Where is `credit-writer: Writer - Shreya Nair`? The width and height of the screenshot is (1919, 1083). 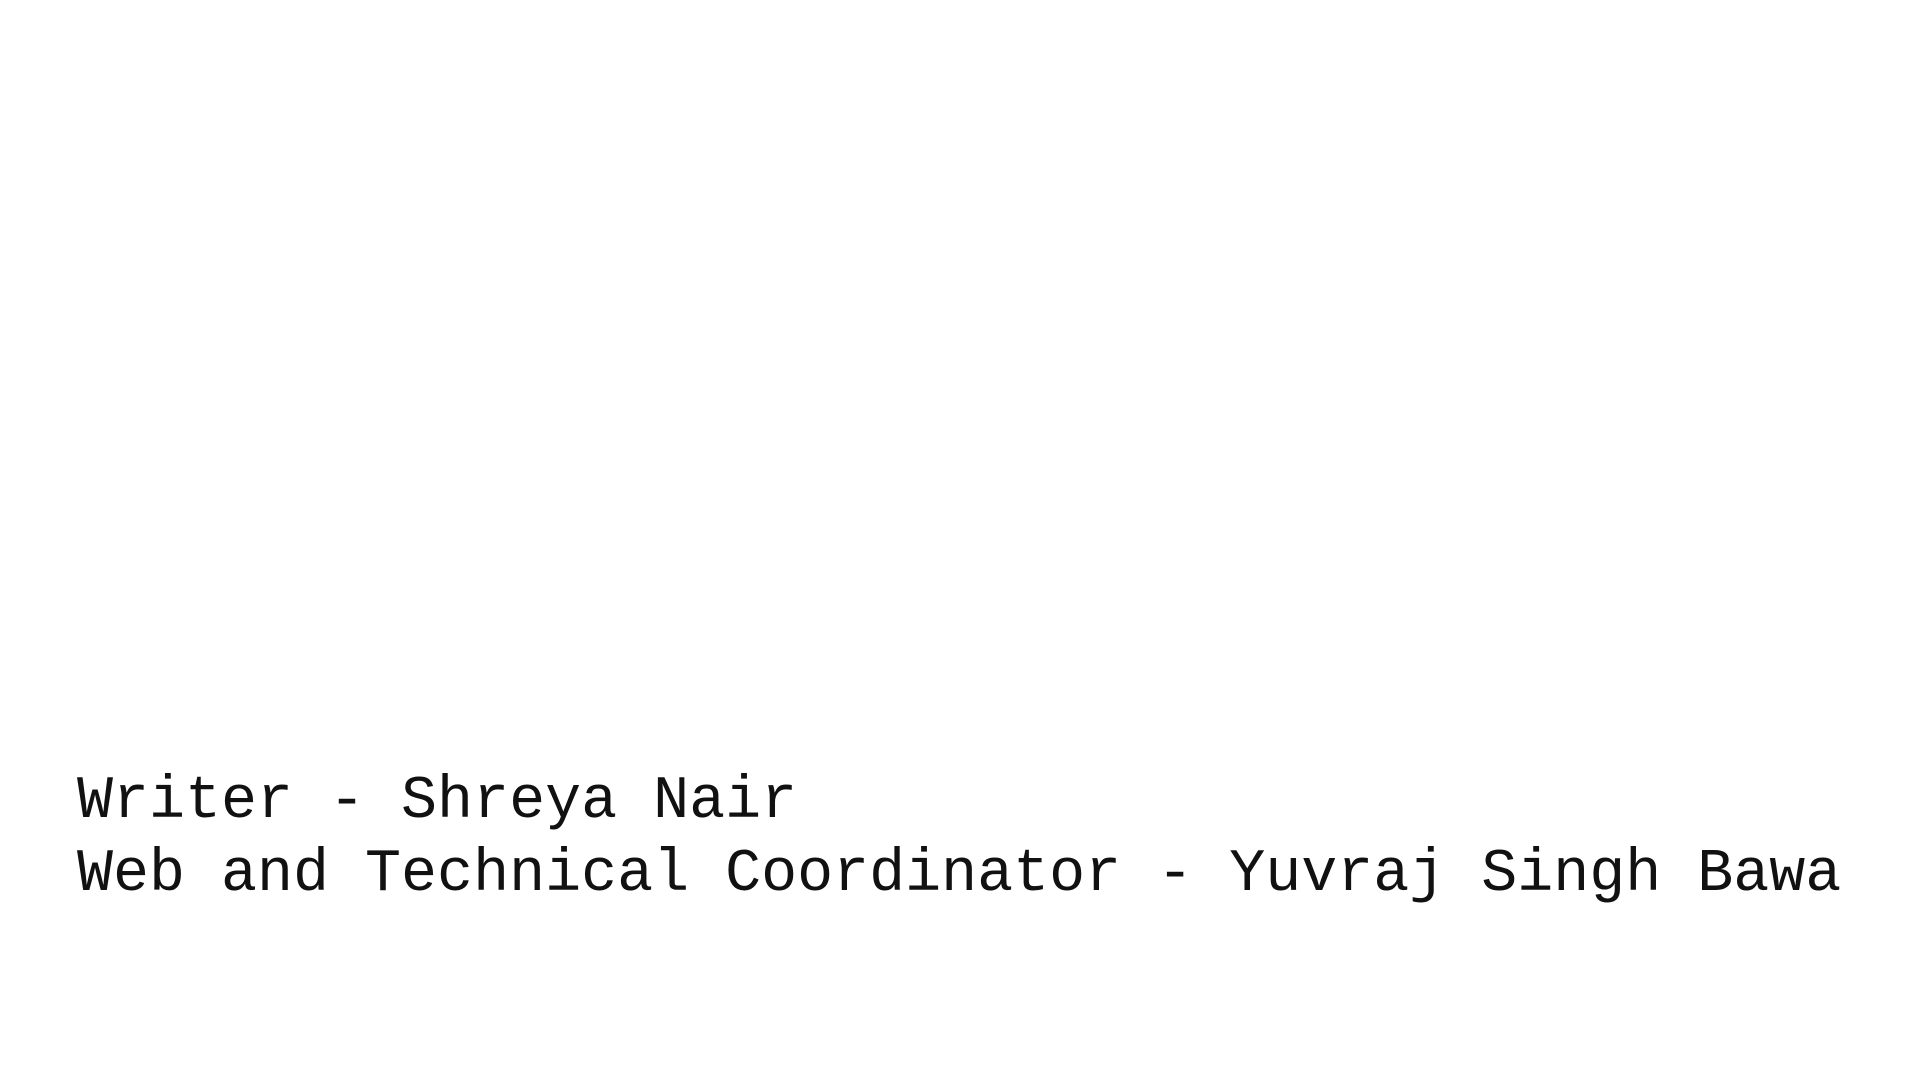
credit-writer: Writer - Shreya Nair is located at coordinates (437, 802).